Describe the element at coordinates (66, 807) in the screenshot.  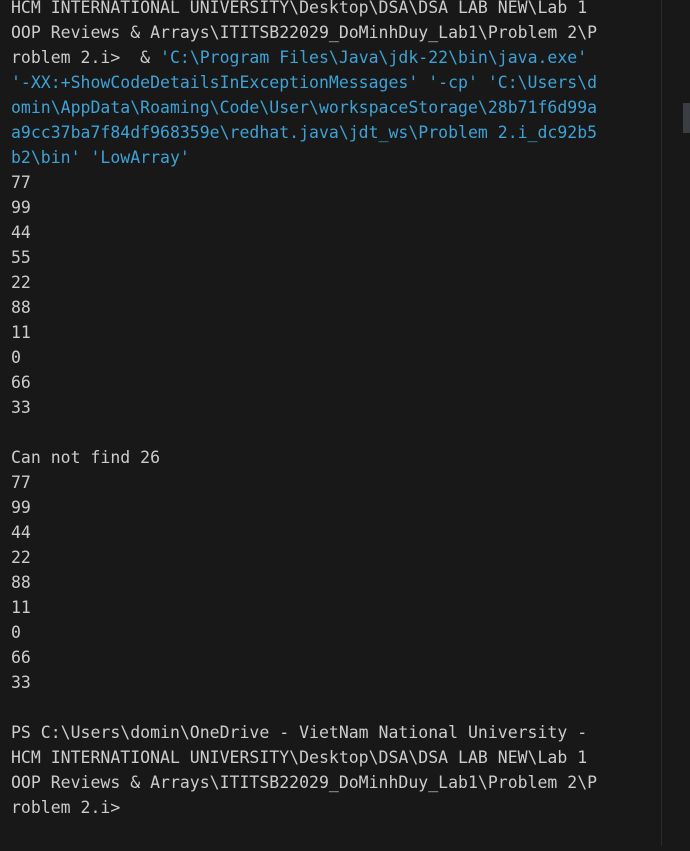
I see `prompt-line: roblem 2.i>` at that location.